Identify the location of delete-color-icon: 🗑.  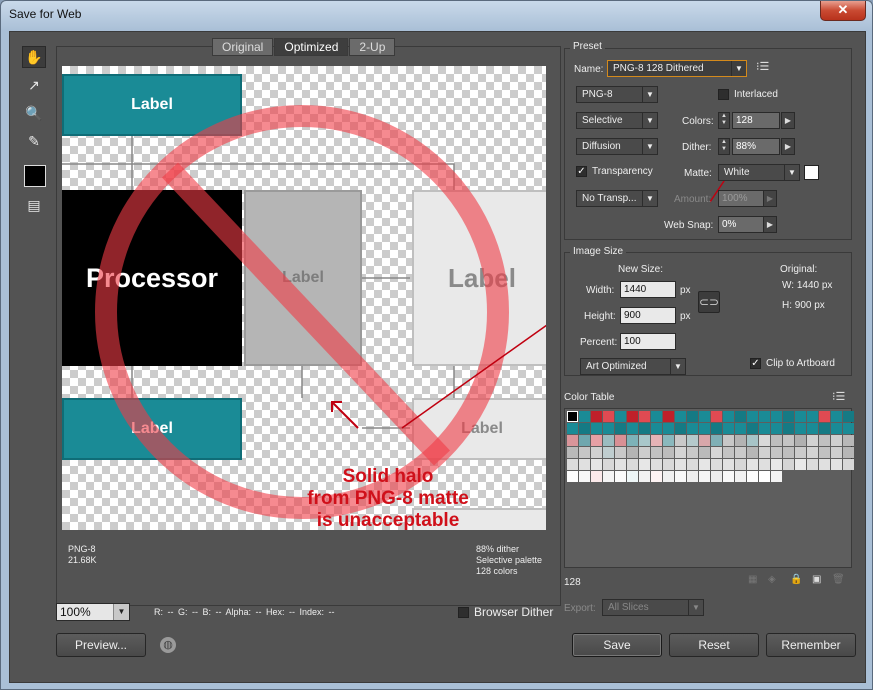
(838, 579).